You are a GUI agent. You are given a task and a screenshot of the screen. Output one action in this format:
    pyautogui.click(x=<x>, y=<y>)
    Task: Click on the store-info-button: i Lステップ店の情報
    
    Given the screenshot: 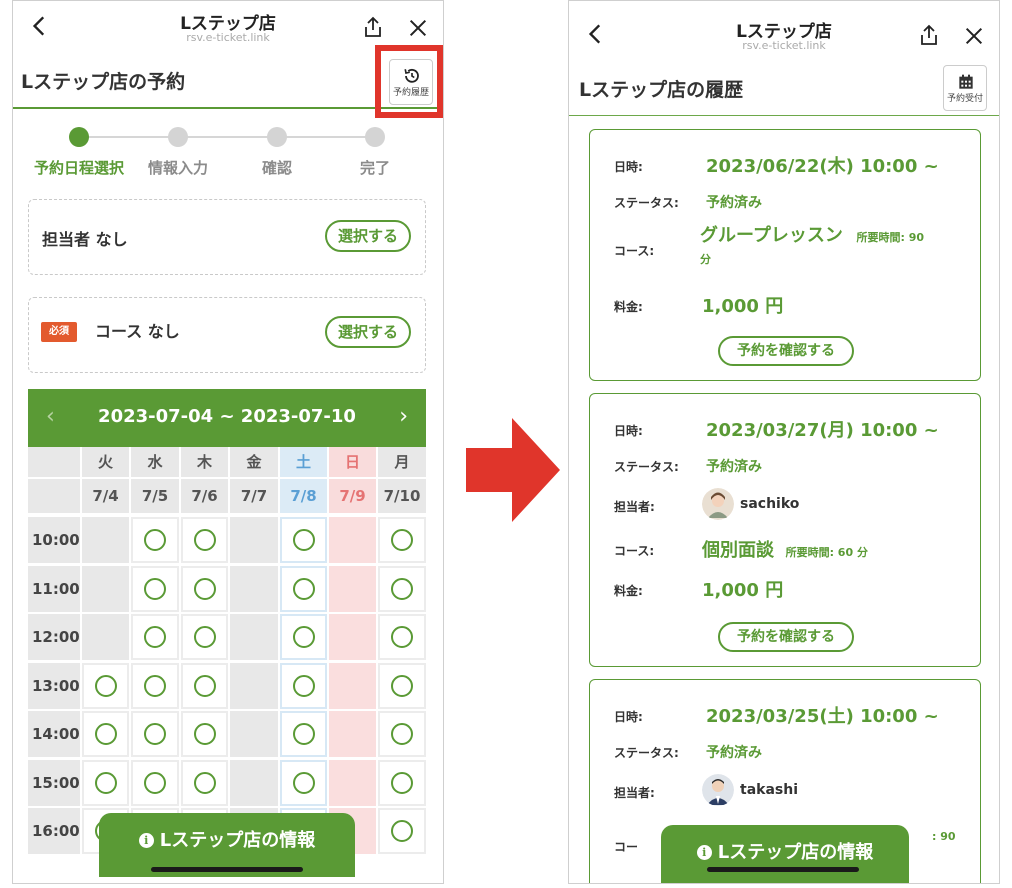 What is the action you would take?
    pyautogui.click(x=785, y=854)
    